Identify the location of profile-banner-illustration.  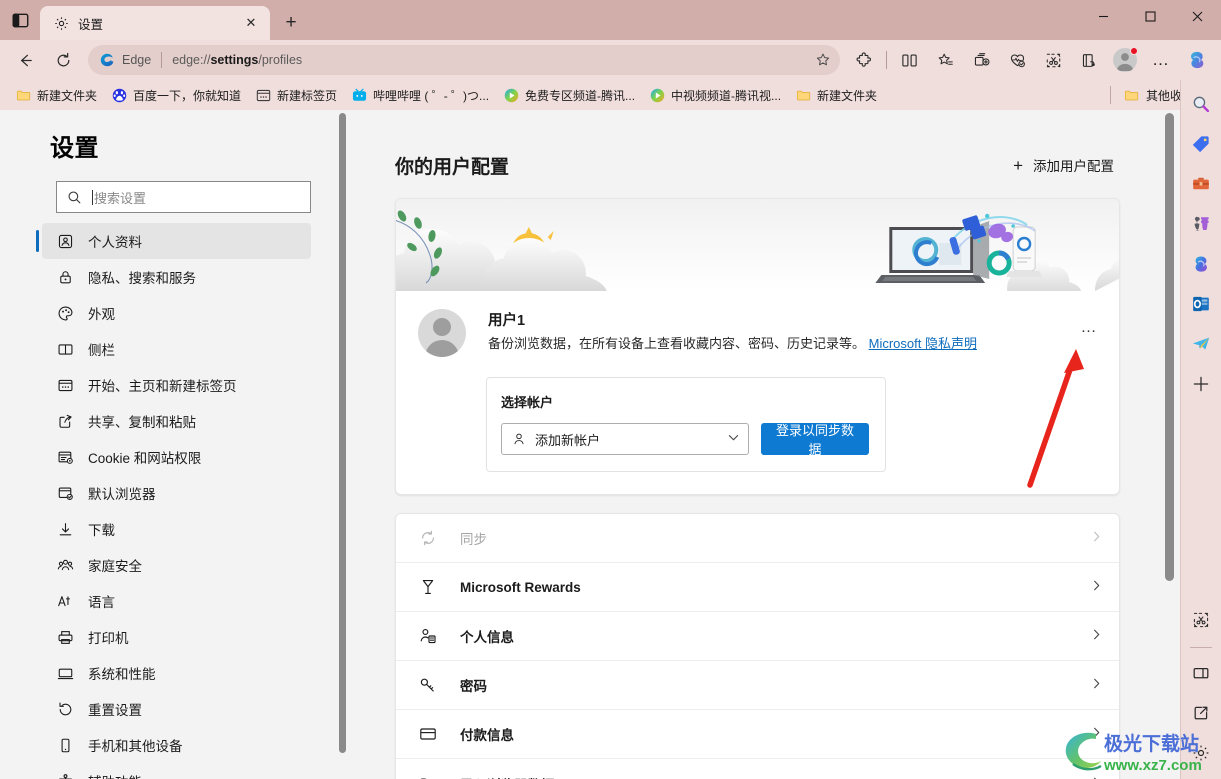
(757, 245).